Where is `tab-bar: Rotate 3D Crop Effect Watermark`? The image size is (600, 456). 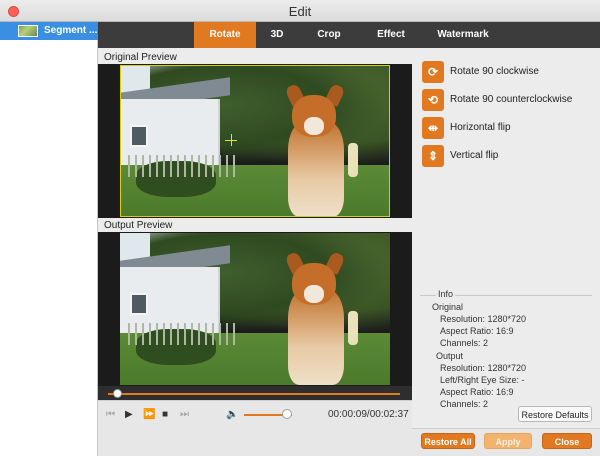
tab-bar: Rotate 3D Crop Effect Watermark is located at coordinates (349, 35).